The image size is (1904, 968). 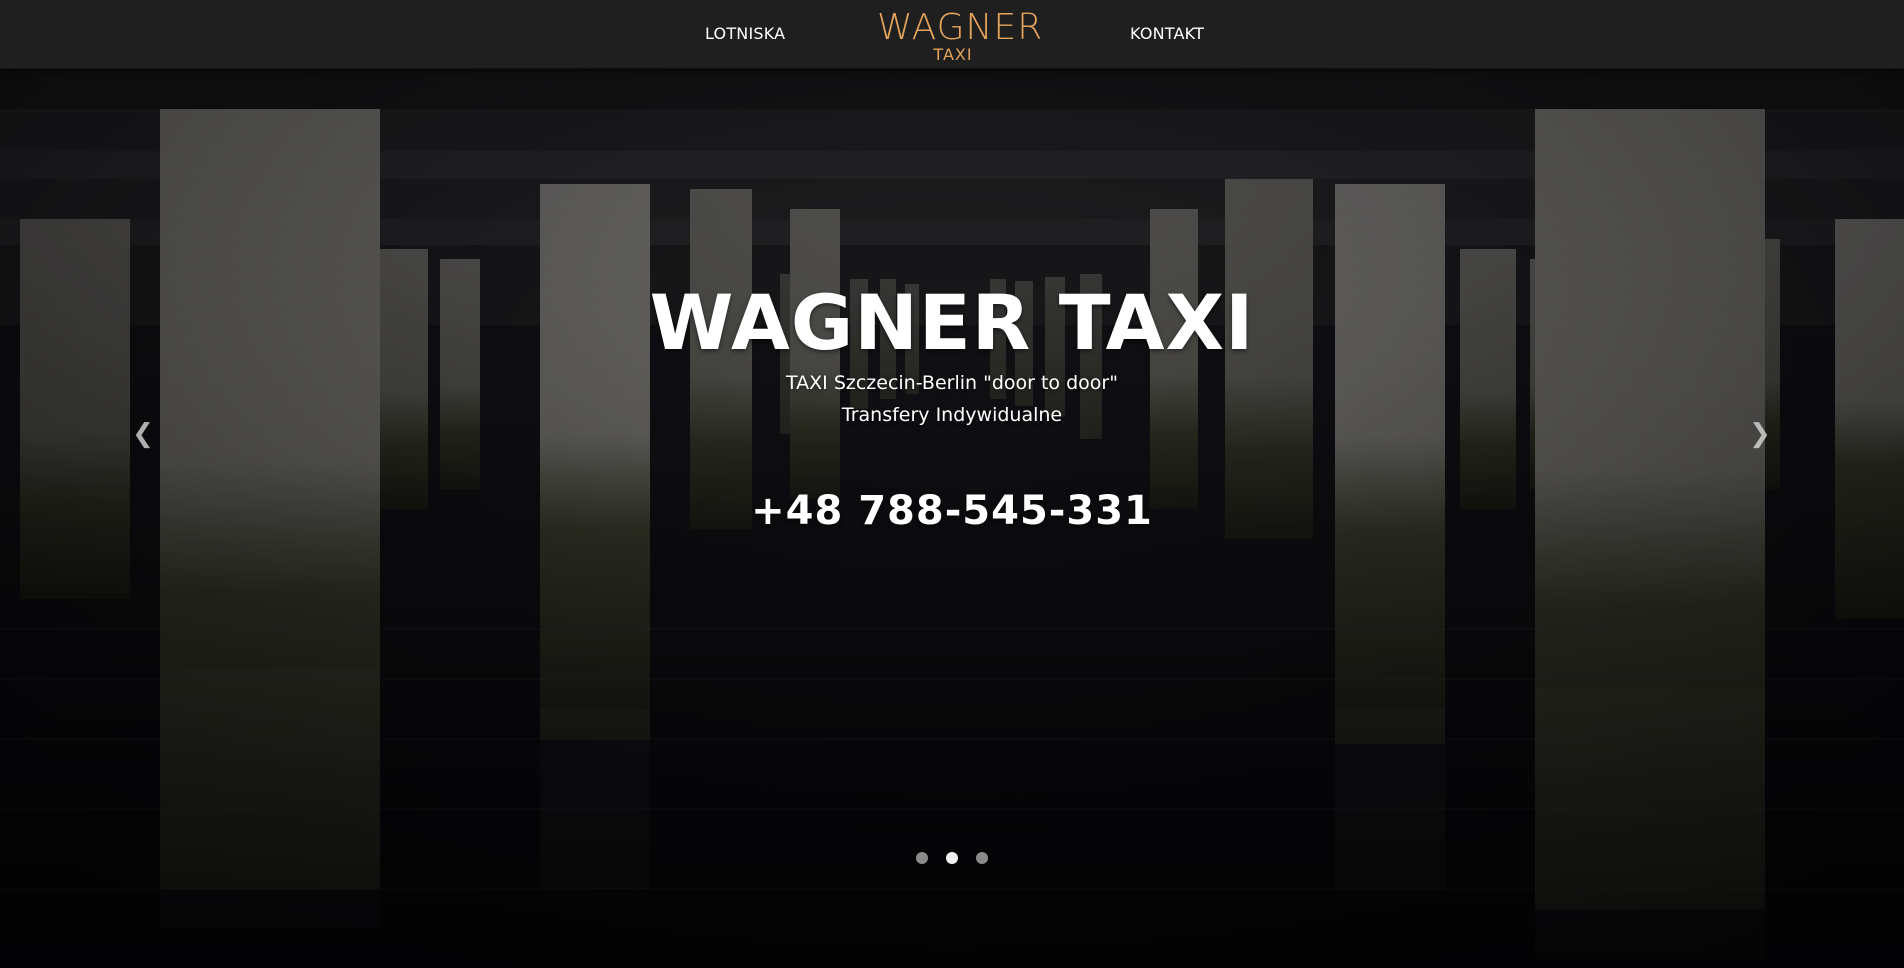 I want to click on carousel-prev-button: ❮, so click(x=143, y=434).